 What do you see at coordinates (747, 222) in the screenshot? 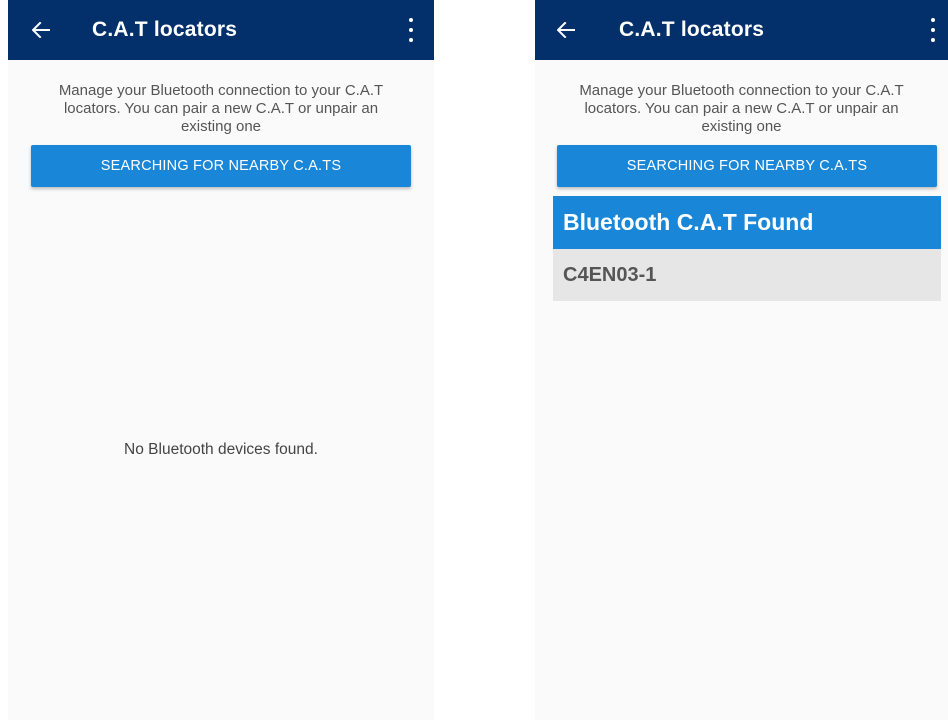
I see `found-devices-header: Bluetooth C.A.T Found` at bounding box center [747, 222].